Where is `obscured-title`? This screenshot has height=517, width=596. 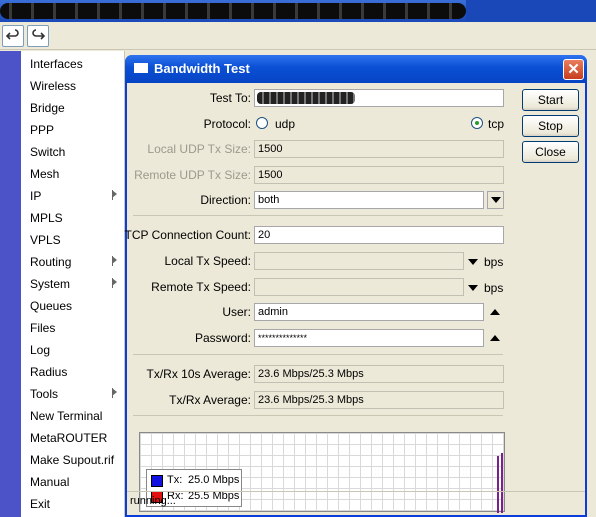 obscured-title is located at coordinates (233, 11).